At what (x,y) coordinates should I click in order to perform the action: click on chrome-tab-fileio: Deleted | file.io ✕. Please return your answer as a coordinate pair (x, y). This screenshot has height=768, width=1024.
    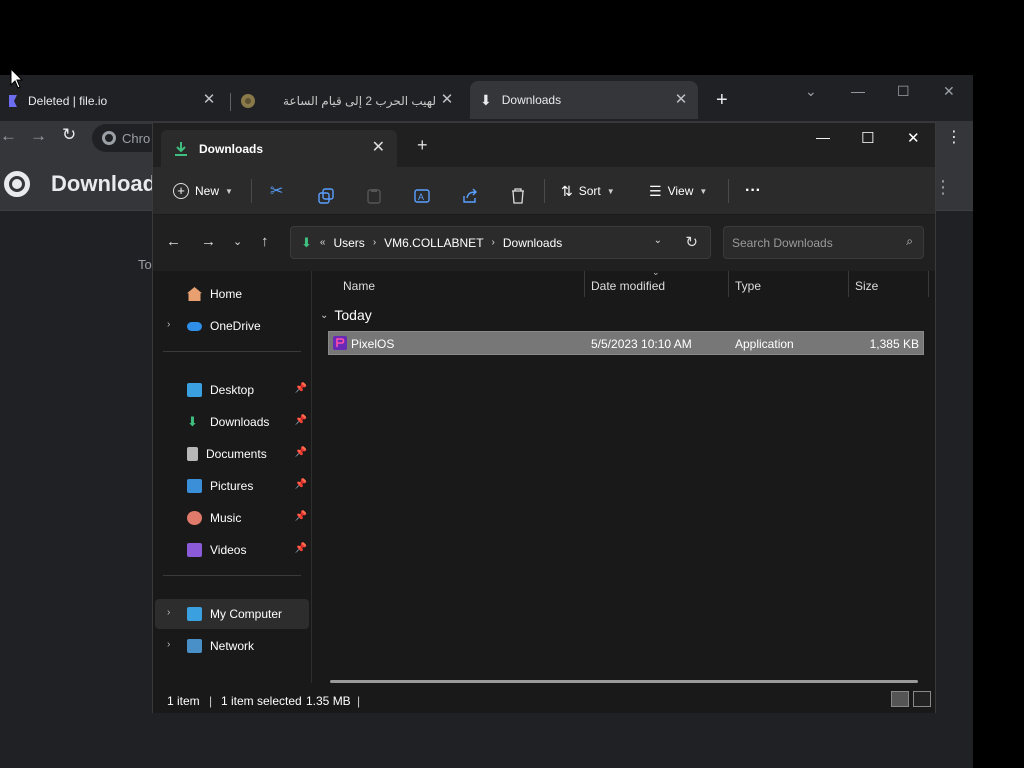
    Looking at the image, I should click on (111, 101).